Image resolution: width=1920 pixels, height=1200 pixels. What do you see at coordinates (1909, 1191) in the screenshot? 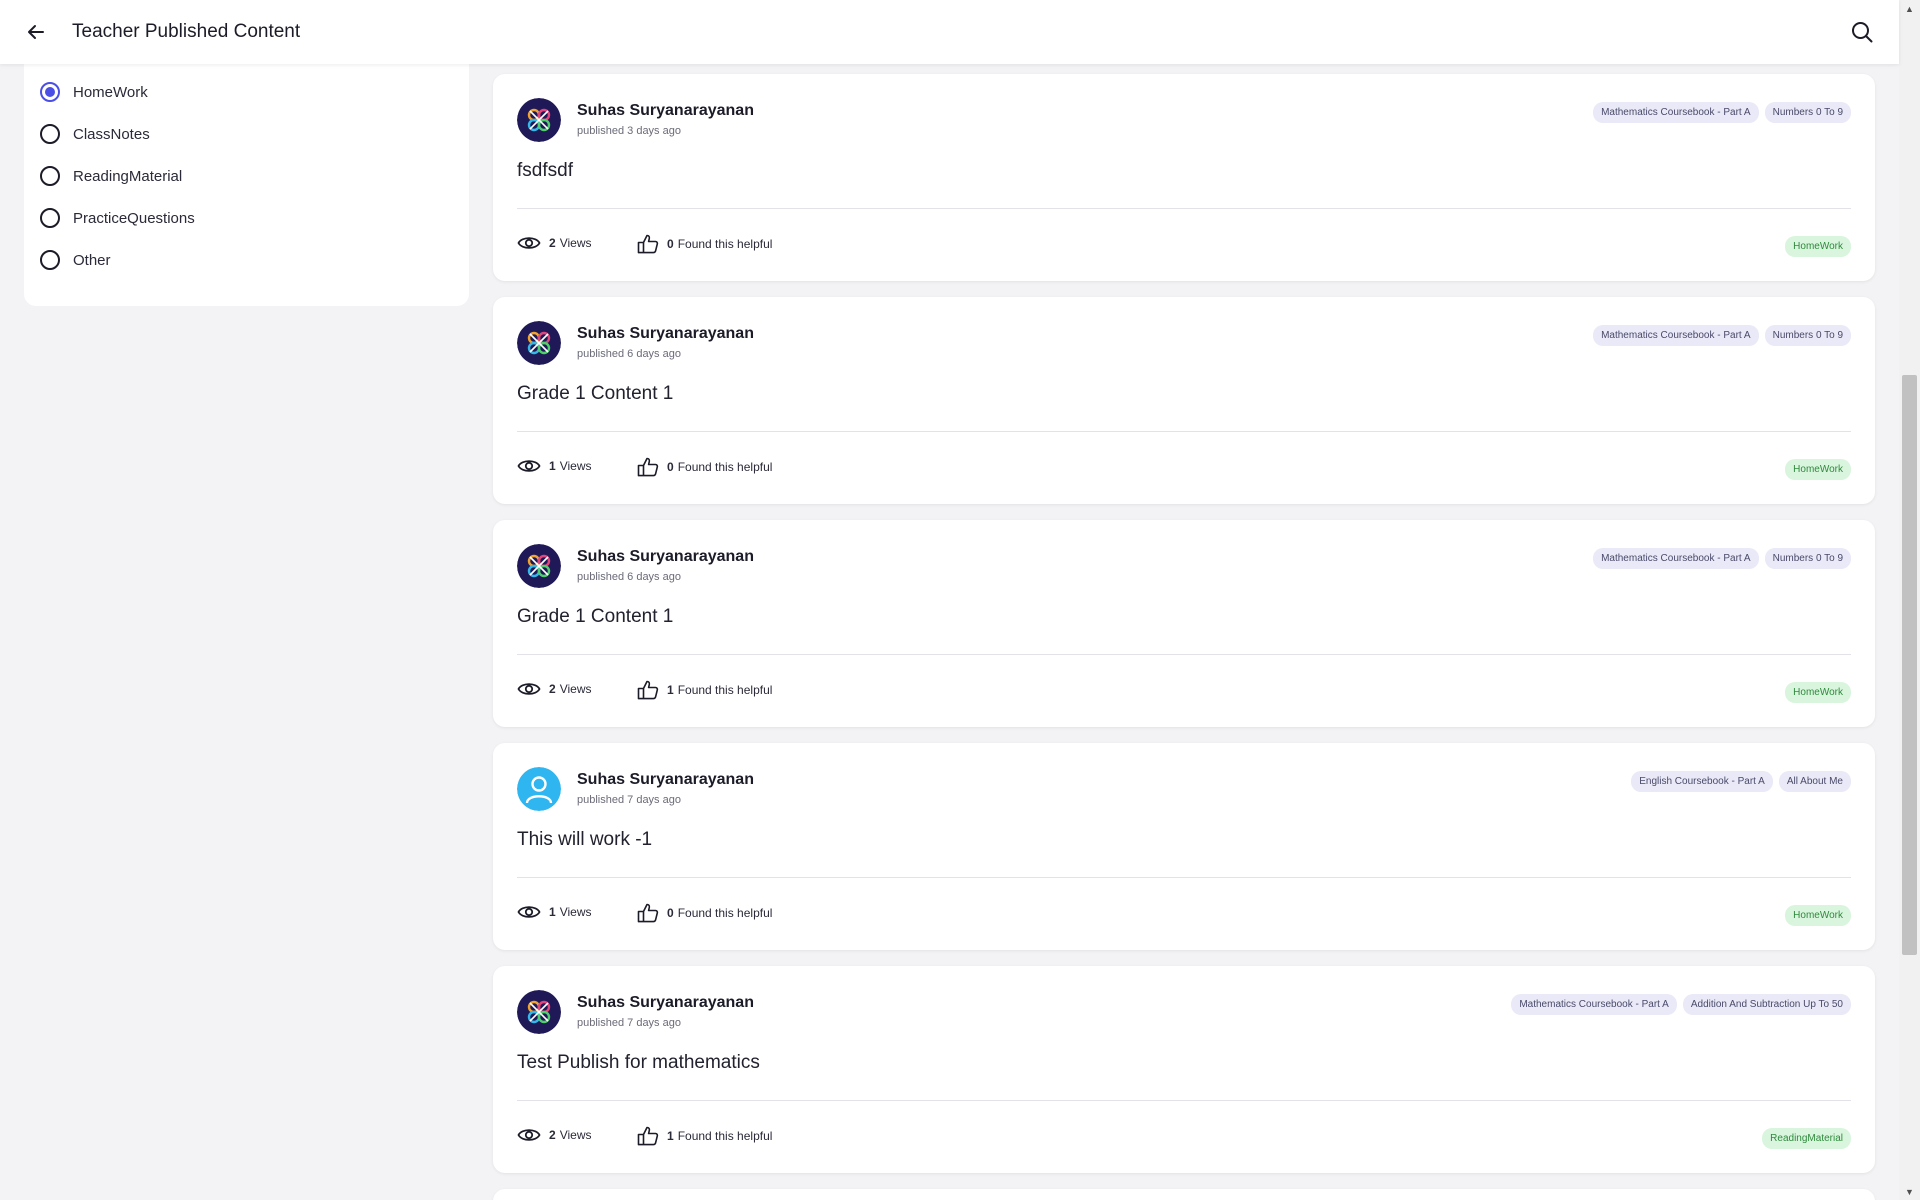
I see `scroll-down-arrow-icon: ▼` at bounding box center [1909, 1191].